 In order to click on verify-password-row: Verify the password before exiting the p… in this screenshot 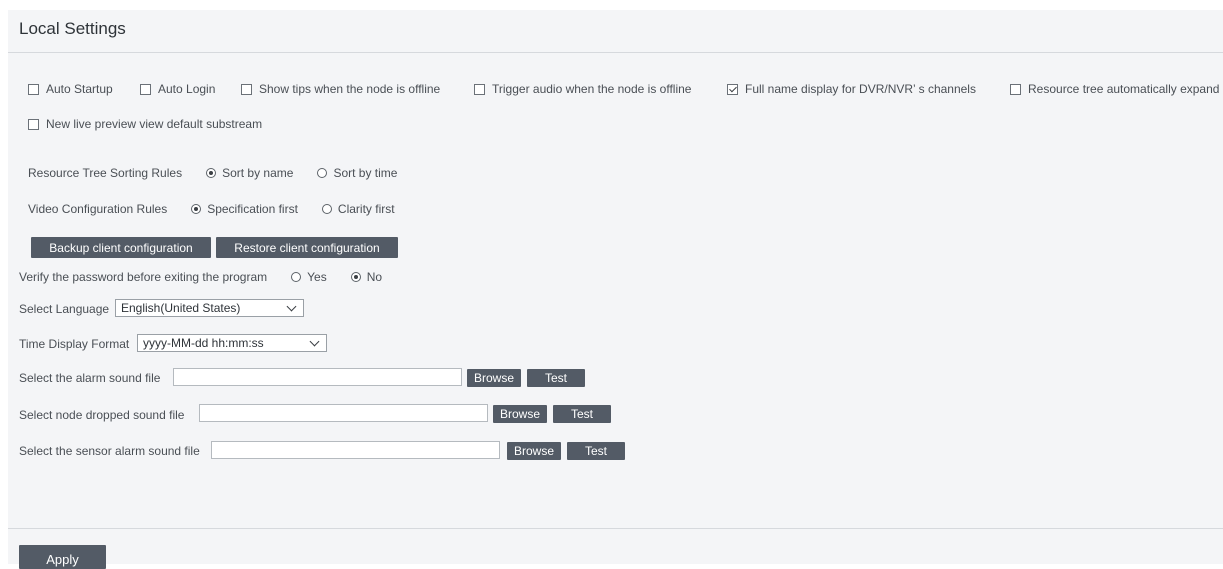, I will do `click(200, 277)`.